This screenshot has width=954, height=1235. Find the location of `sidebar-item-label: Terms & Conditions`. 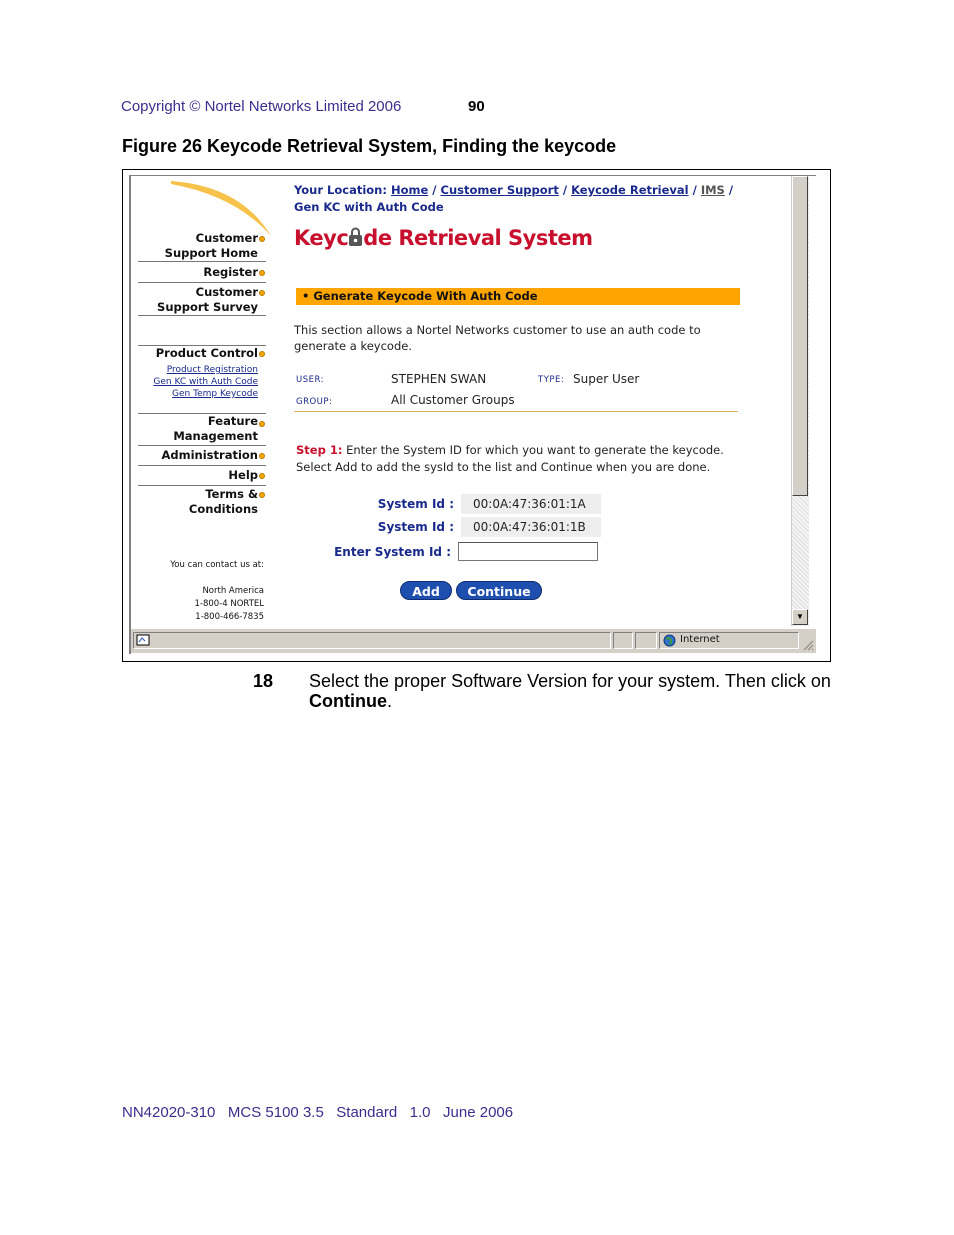

sidebar-item-label: Terms & Conditions is located at coordinates (223, 501).